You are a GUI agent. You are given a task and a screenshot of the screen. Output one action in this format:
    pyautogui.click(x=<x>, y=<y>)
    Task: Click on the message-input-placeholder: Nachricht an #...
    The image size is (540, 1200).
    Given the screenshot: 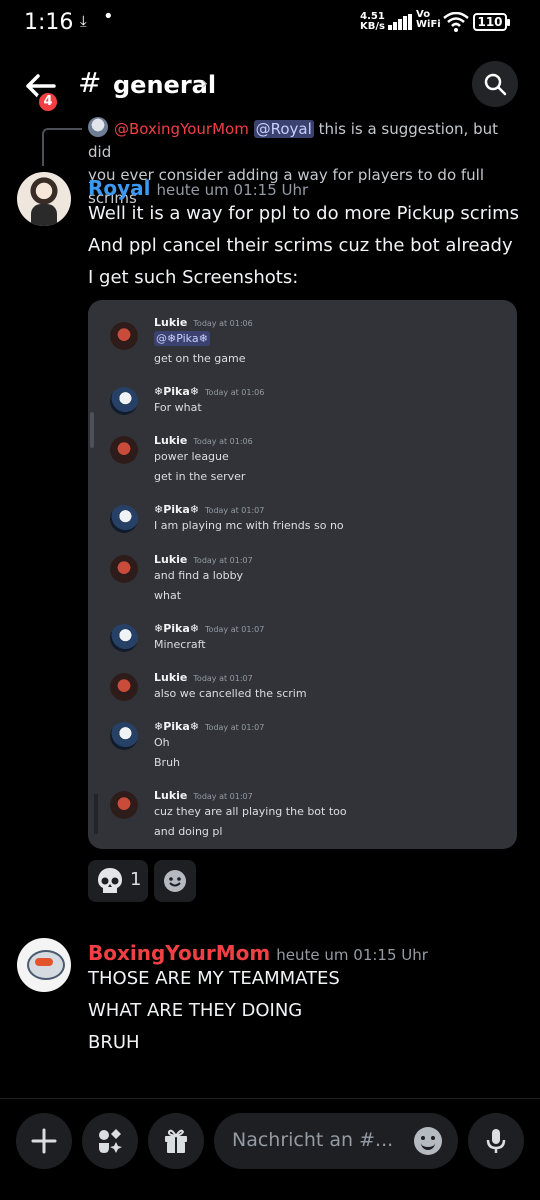 What is the action you would take?
    pyautogui.click(x=313, y=1140)
    